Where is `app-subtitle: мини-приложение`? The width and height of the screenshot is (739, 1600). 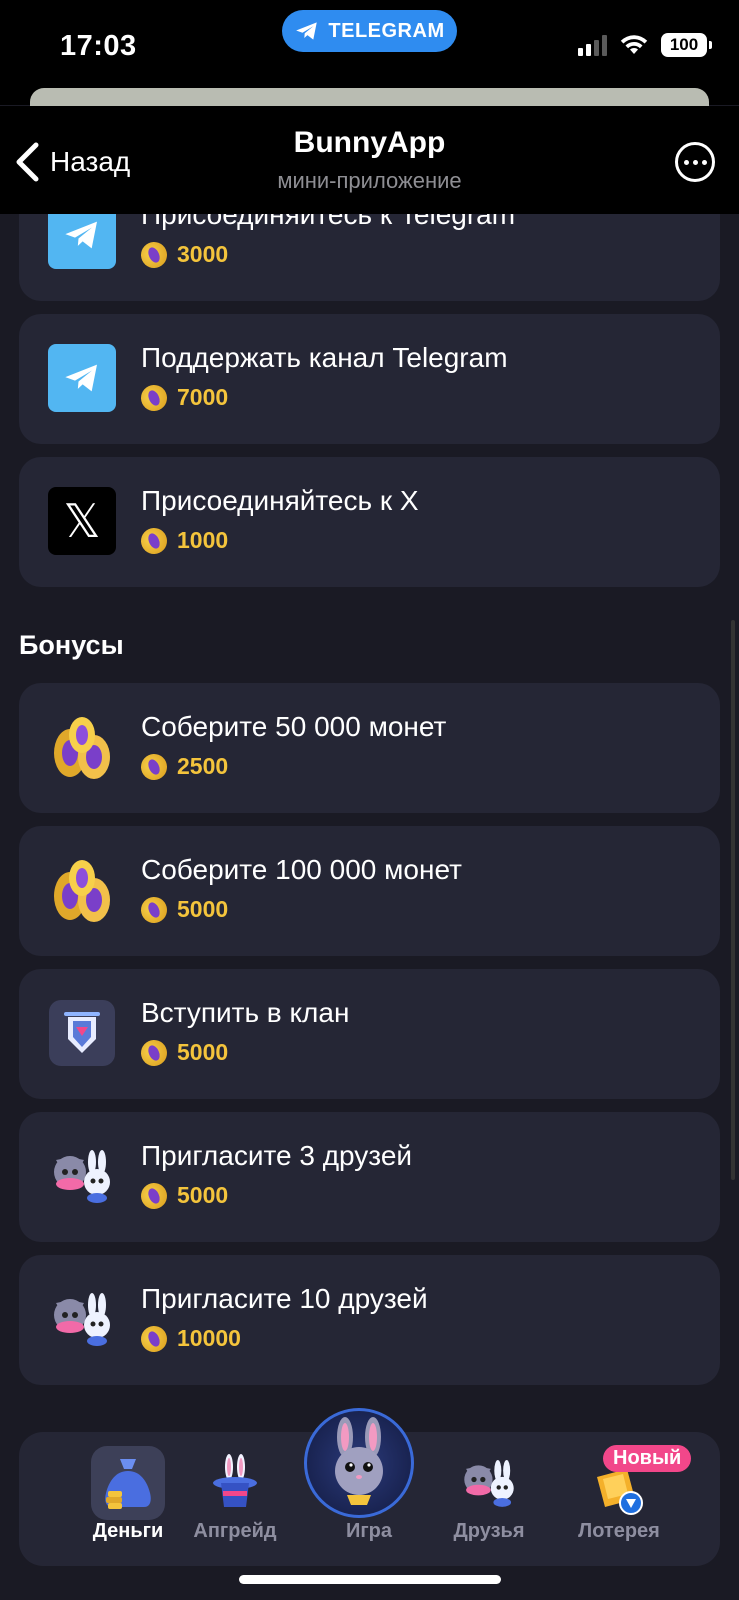 app-subtitle: мини-приложение is located at coordinates (369, 180).